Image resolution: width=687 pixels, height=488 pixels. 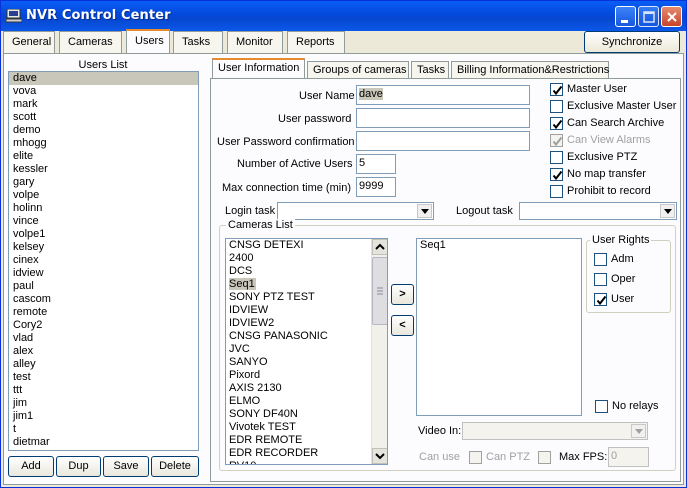 What do you see at coordinates (103, 416) in the screenshot?
I see `user-list-item: jim1` at bounding box center [103, 416].